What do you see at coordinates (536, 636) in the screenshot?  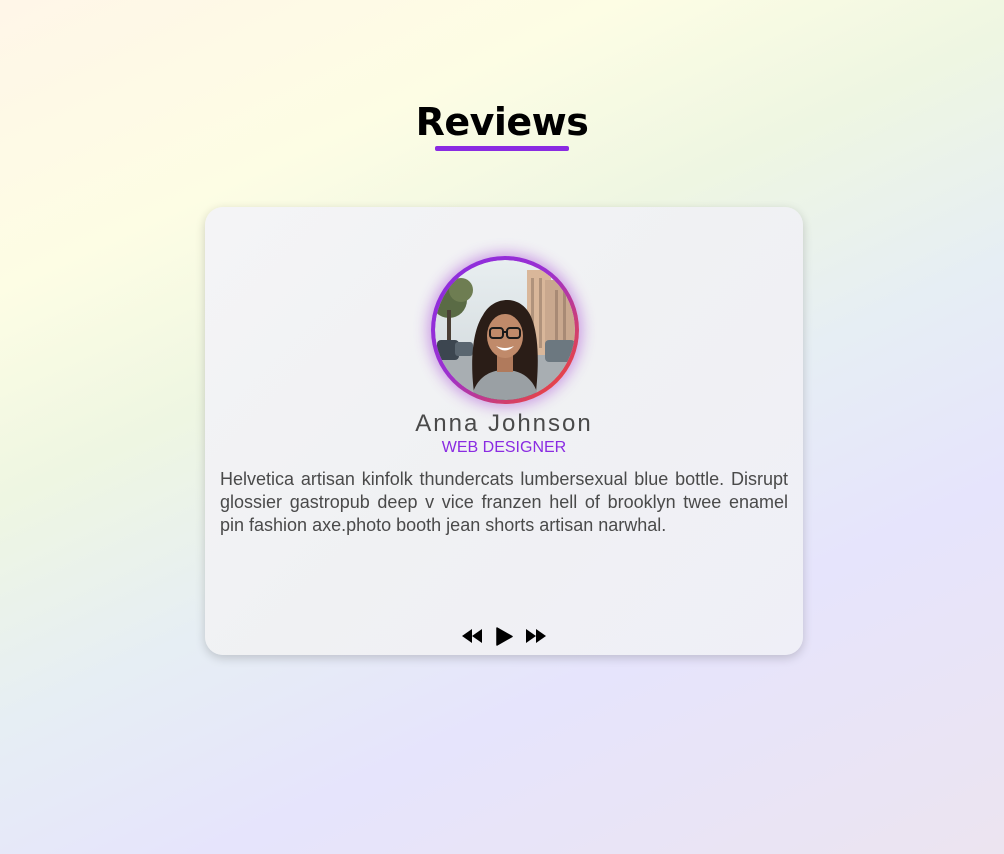 I see `fast-forward-icon` at bounding box center [536, 636].